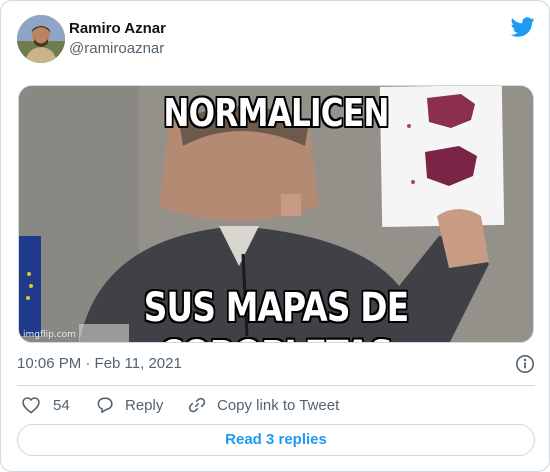 This screenshot has width=550, height=472. I want to click on tweet-actions: 54 Reply Copy link to Tweet, so click(276, 405).